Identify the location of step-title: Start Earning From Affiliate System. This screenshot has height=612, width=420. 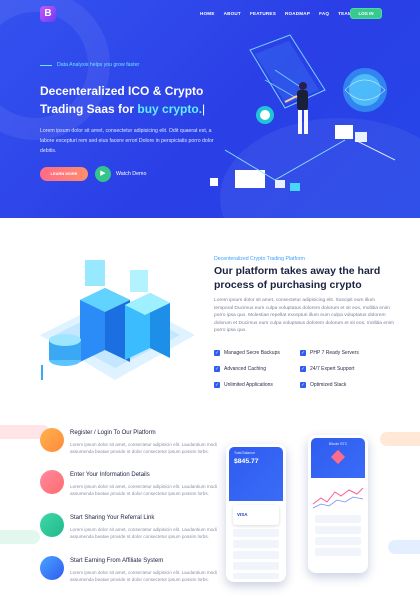
(117, 561).